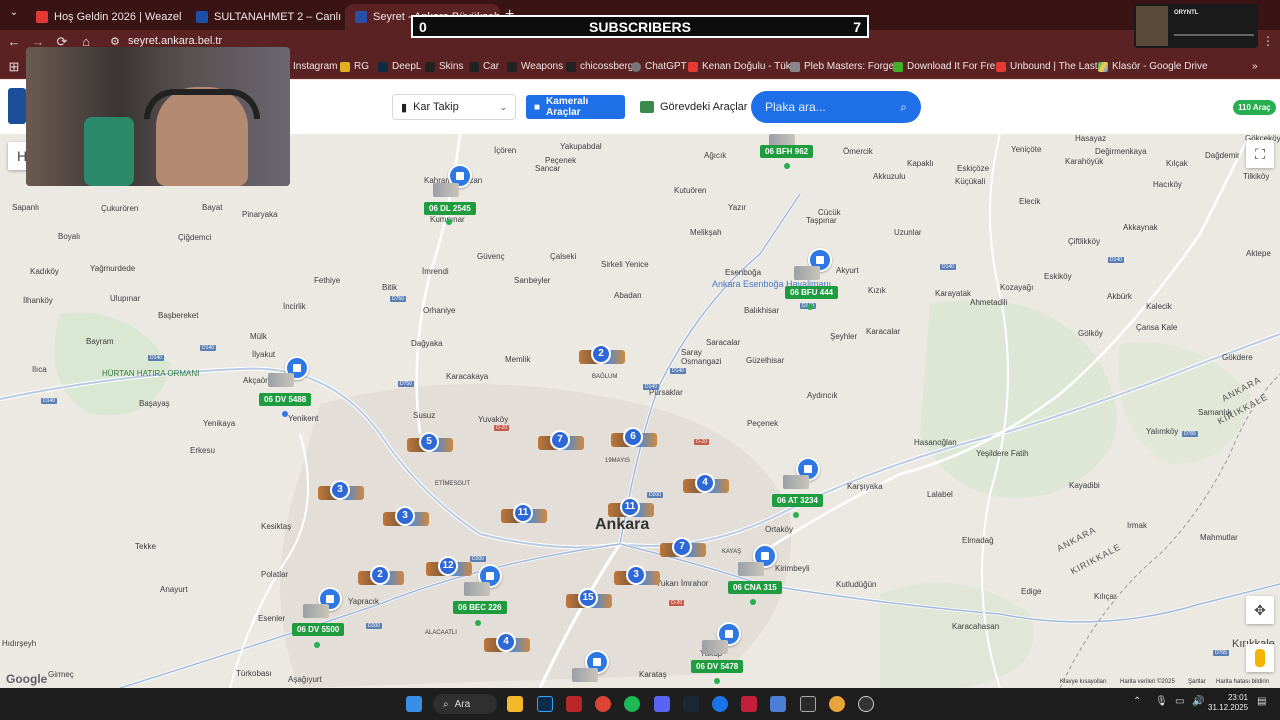  What do you see at coordinates (1260, 610) in the screenshot?
I see `camera-control-icon: ✥` at bounding box center [1260, 610].